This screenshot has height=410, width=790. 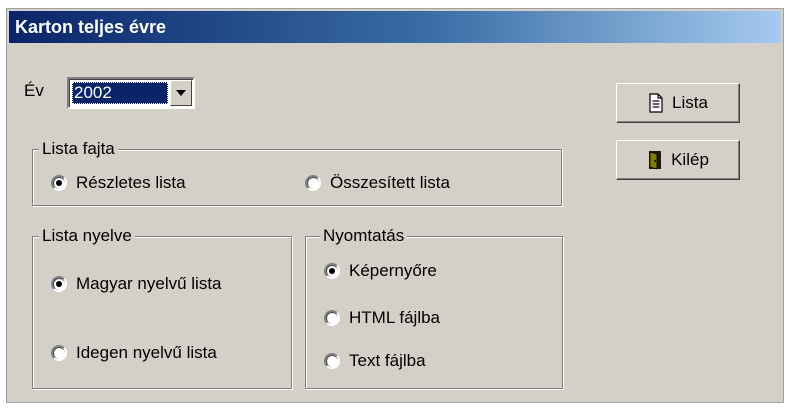 What do you see at coordinates (690, 159) in the screenshot?
I see `exit-button-label: Kilép` at bounding box center [690, 159].